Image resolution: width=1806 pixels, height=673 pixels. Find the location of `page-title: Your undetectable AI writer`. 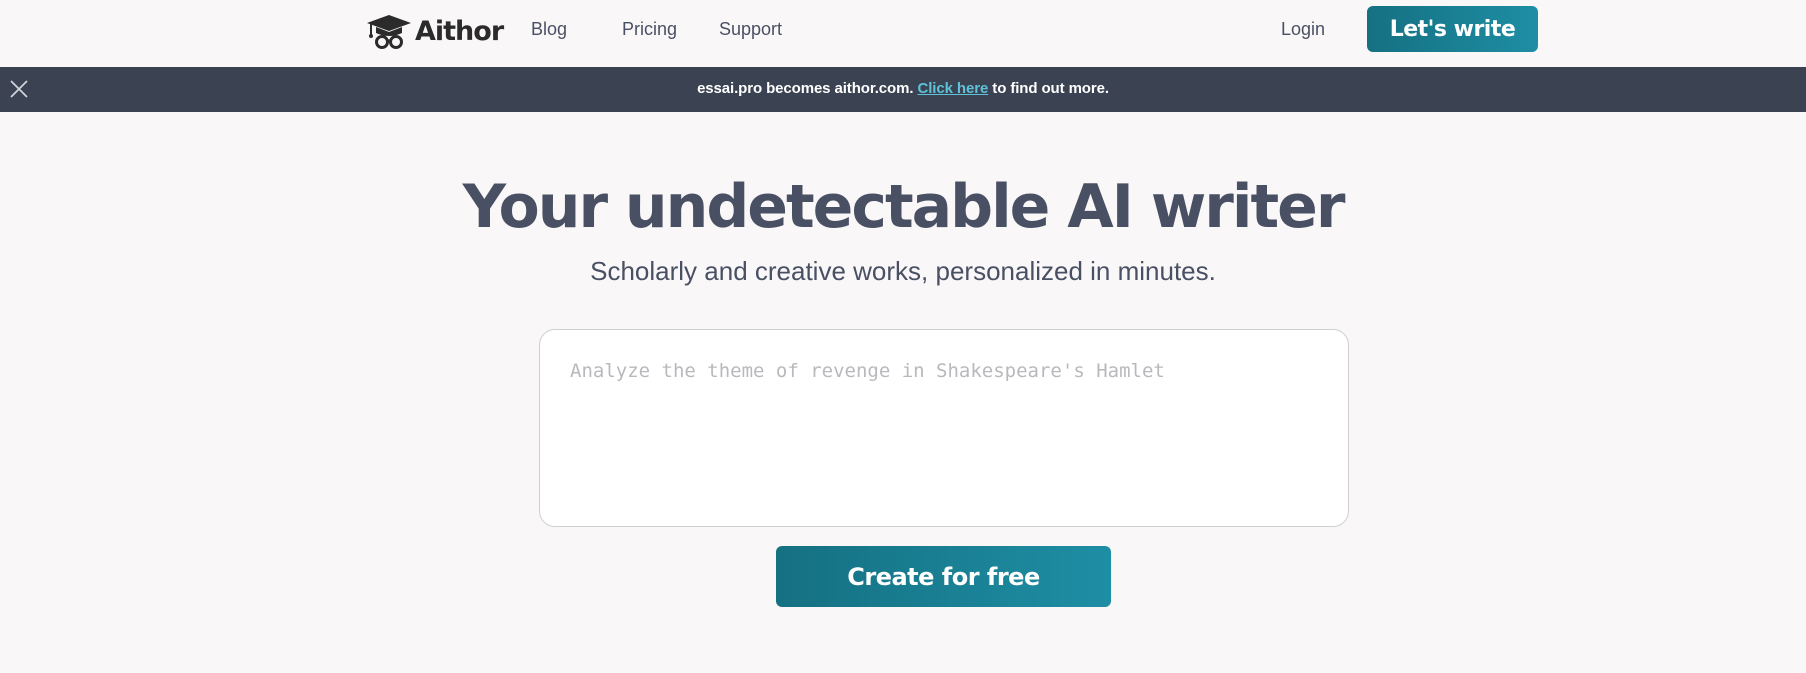

page-title: Your undetectable AI writer is located at coordinates (904, 207).